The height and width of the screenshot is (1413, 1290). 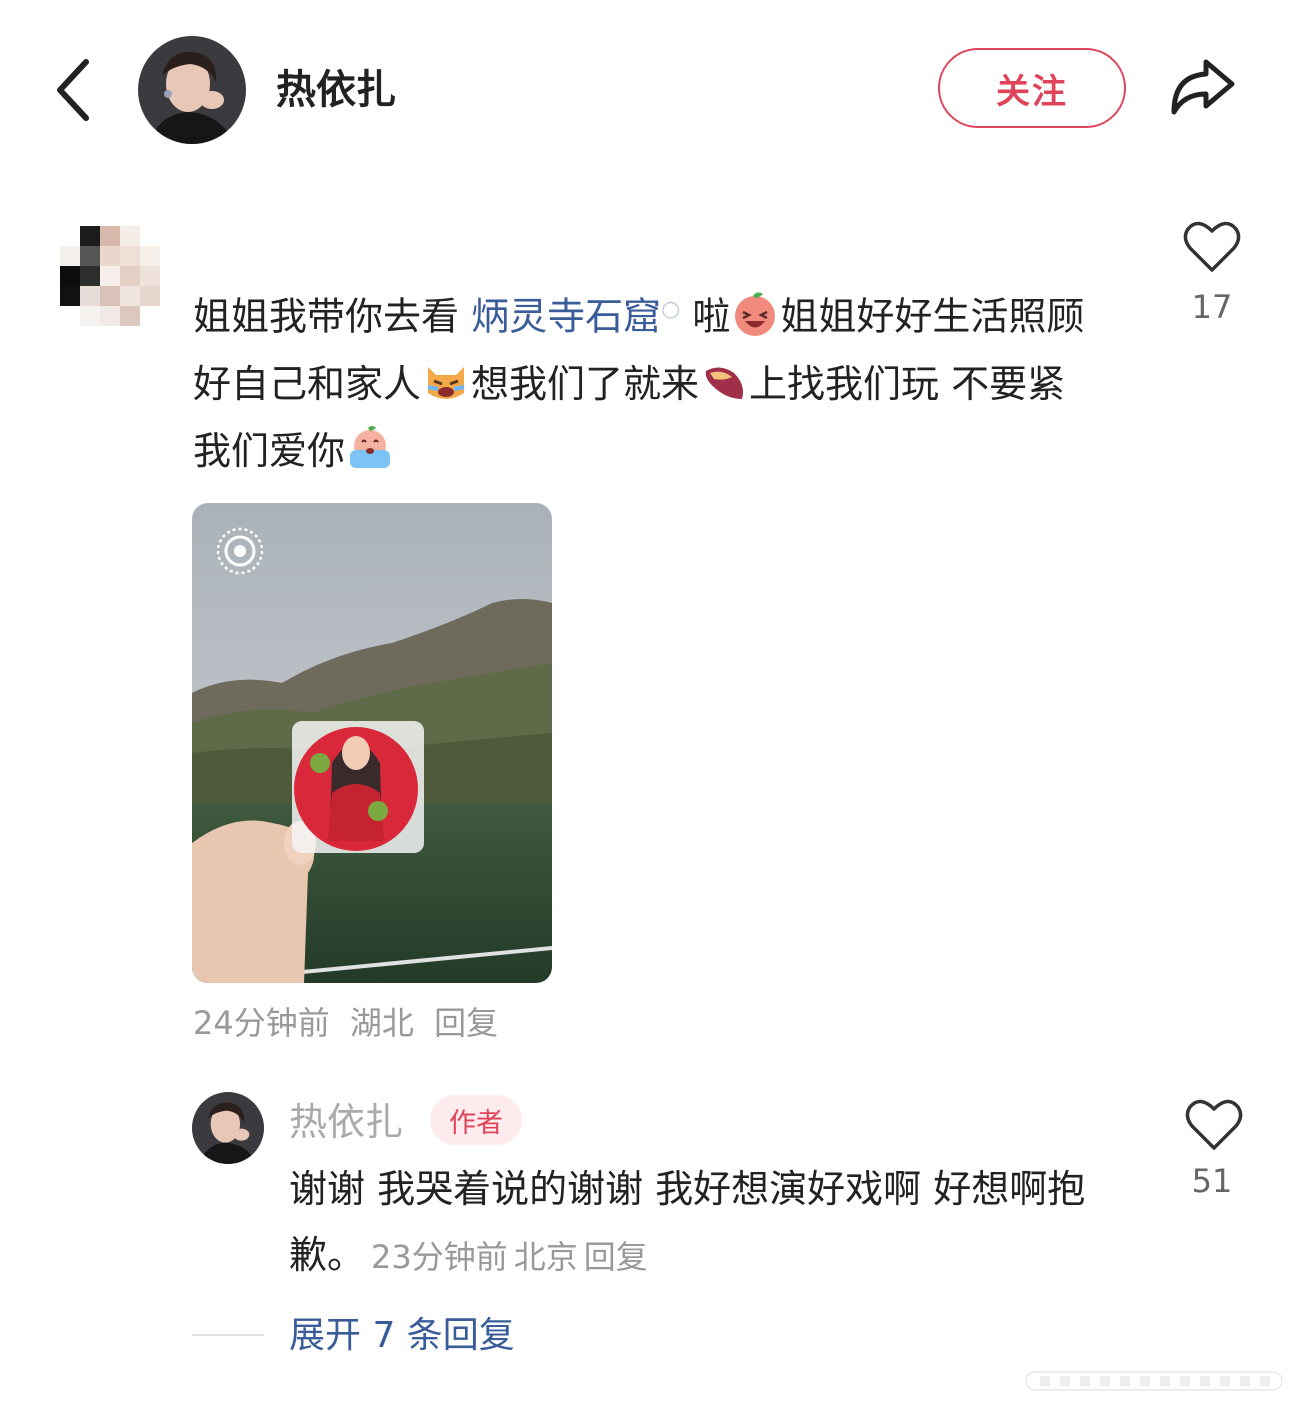 I want to click on reply-author-avatar, so click(x=228, y=1128).